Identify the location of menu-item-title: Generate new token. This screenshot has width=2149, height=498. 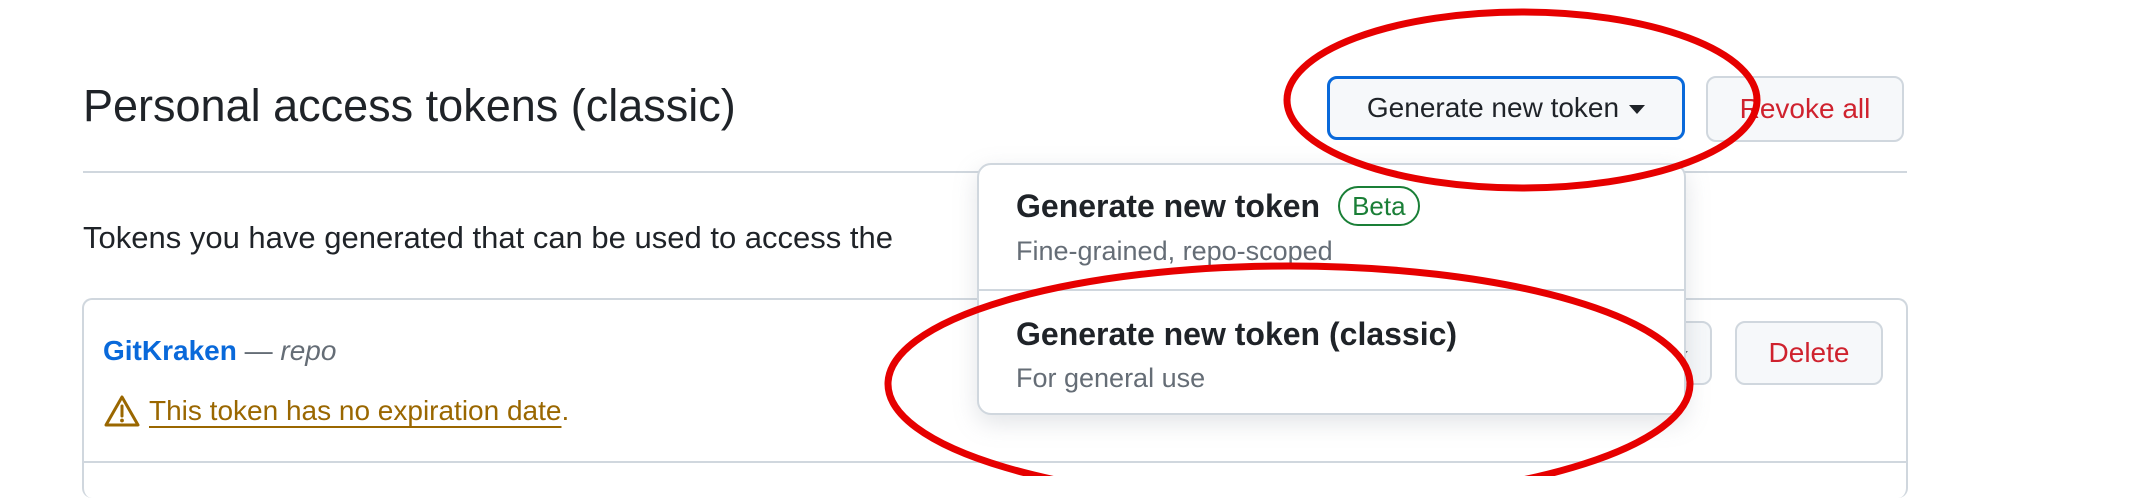
(1168, 206).